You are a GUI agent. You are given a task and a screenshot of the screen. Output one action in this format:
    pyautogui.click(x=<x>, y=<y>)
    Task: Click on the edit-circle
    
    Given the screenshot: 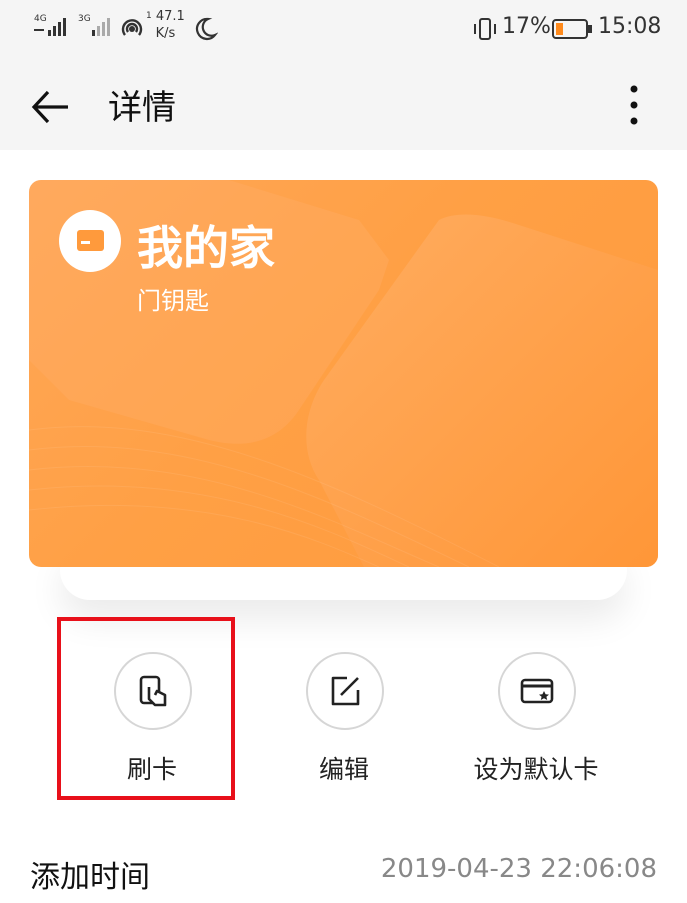 What is the action you would take?
    pyautogui.click(x=345, y=691)
    